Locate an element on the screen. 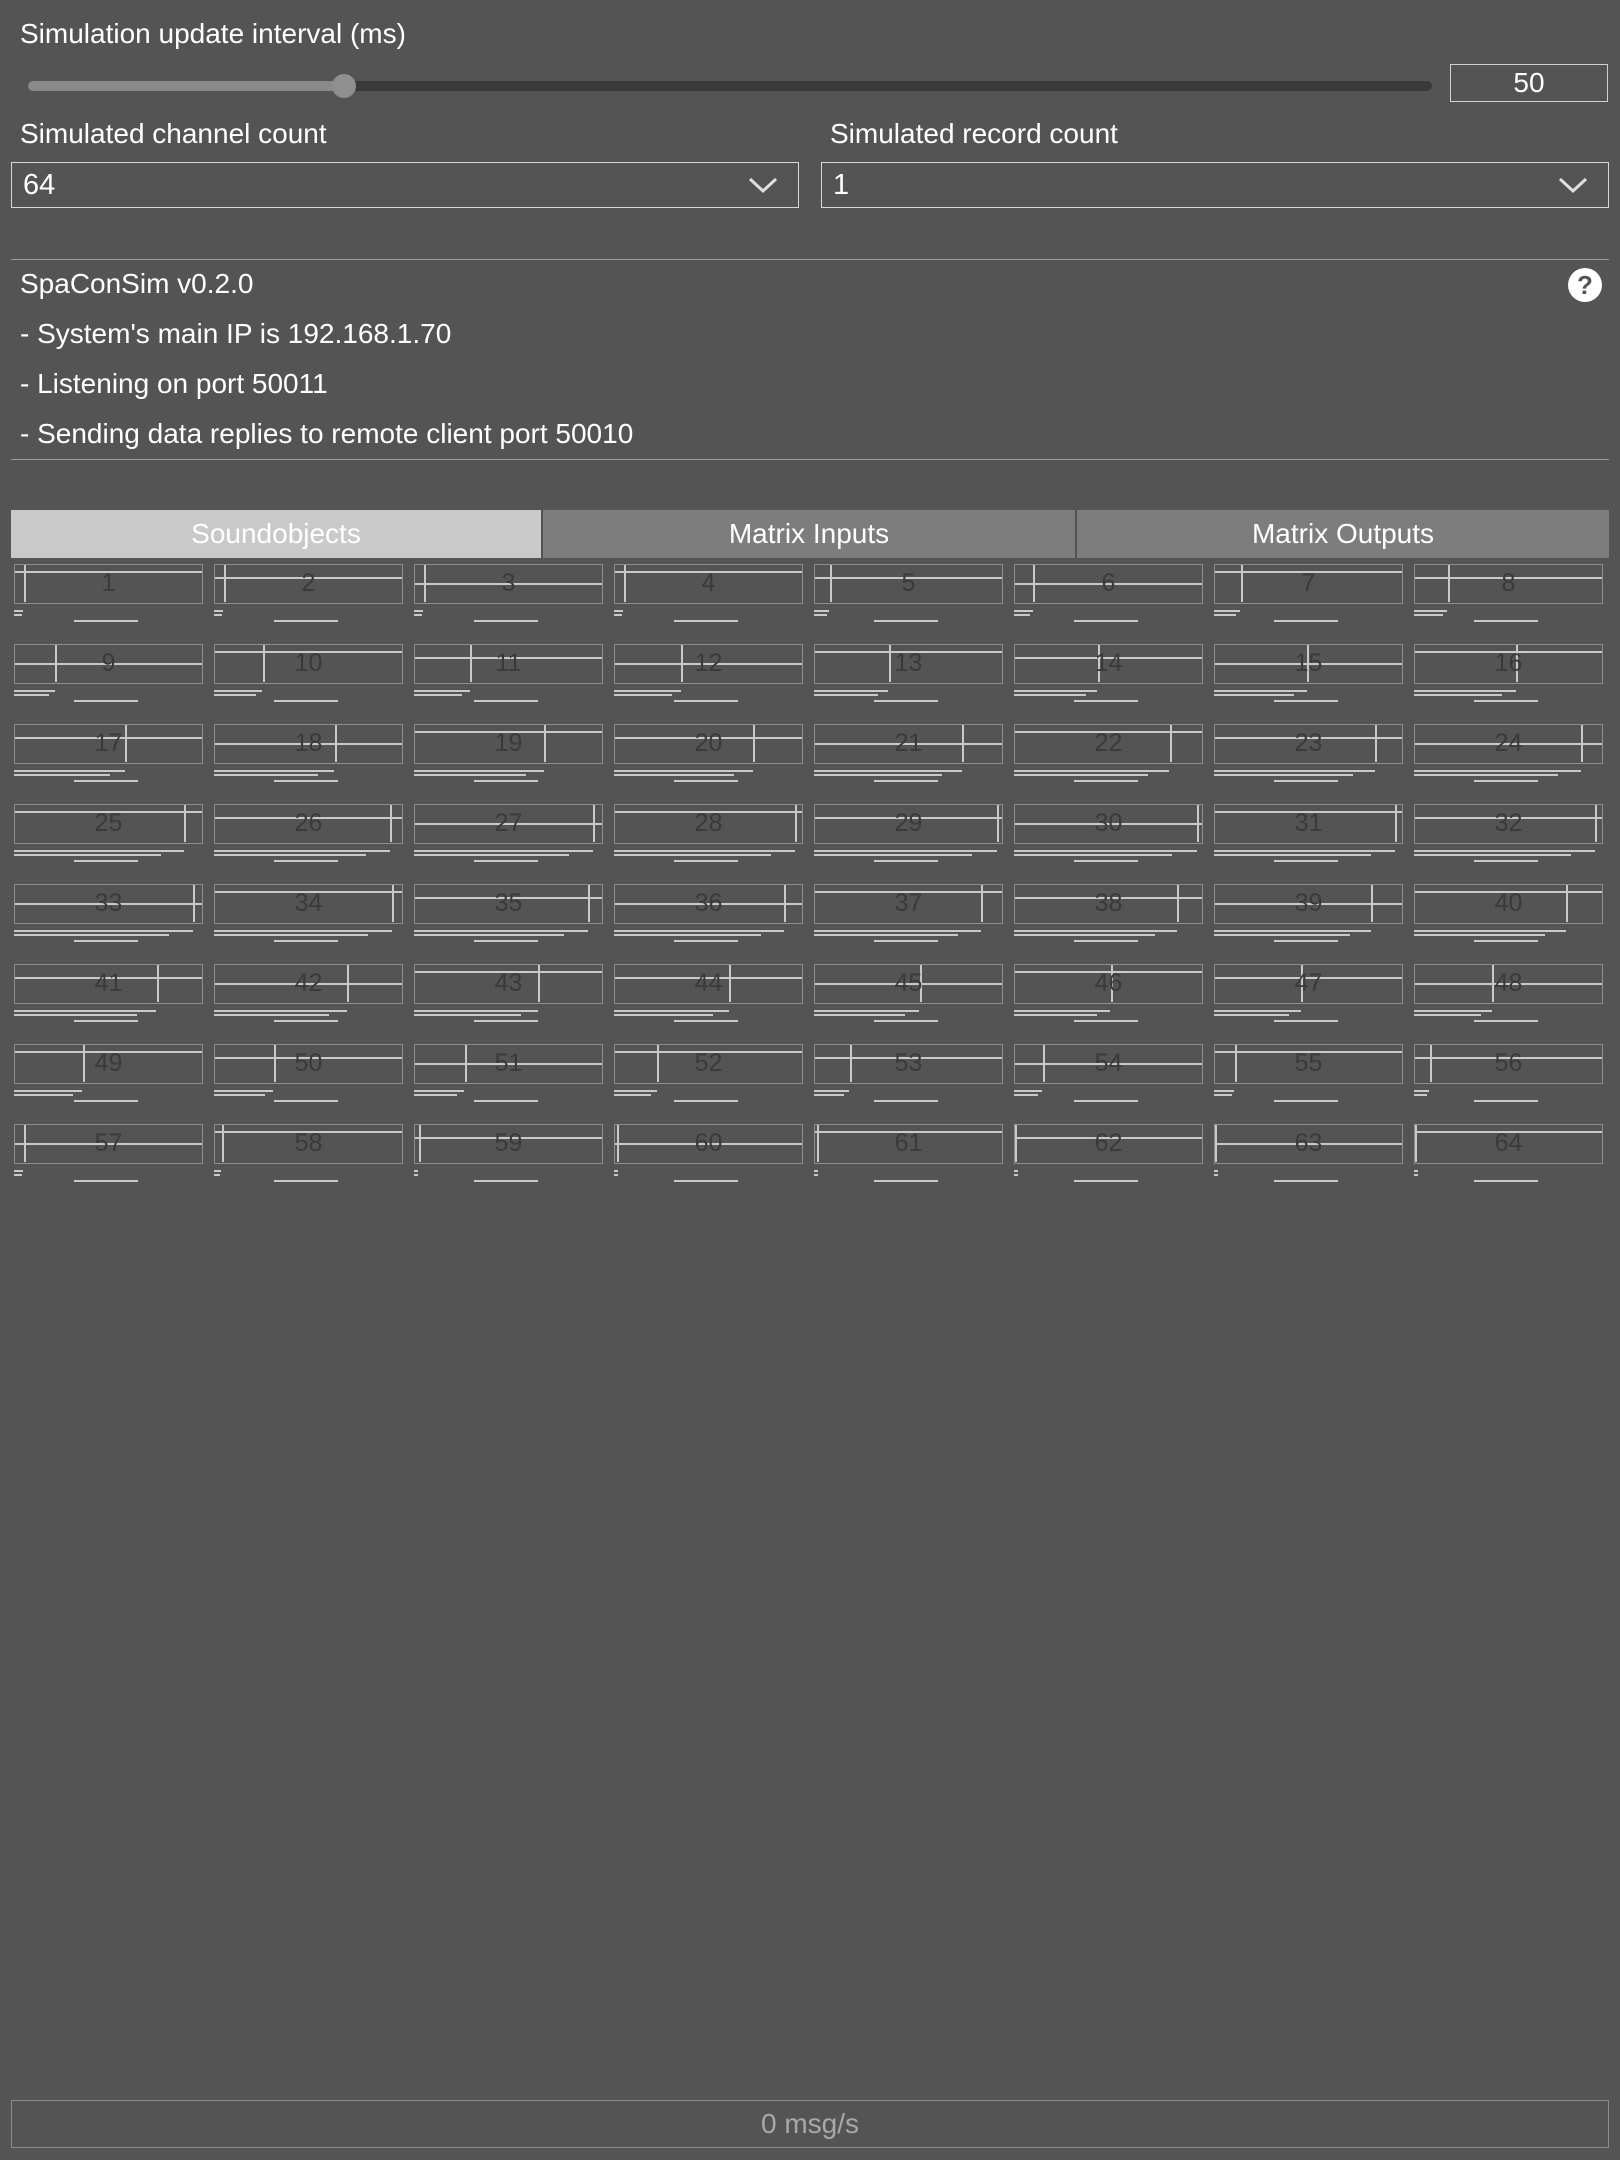  channel-cell: 17 is located at coordinates (108, 753).